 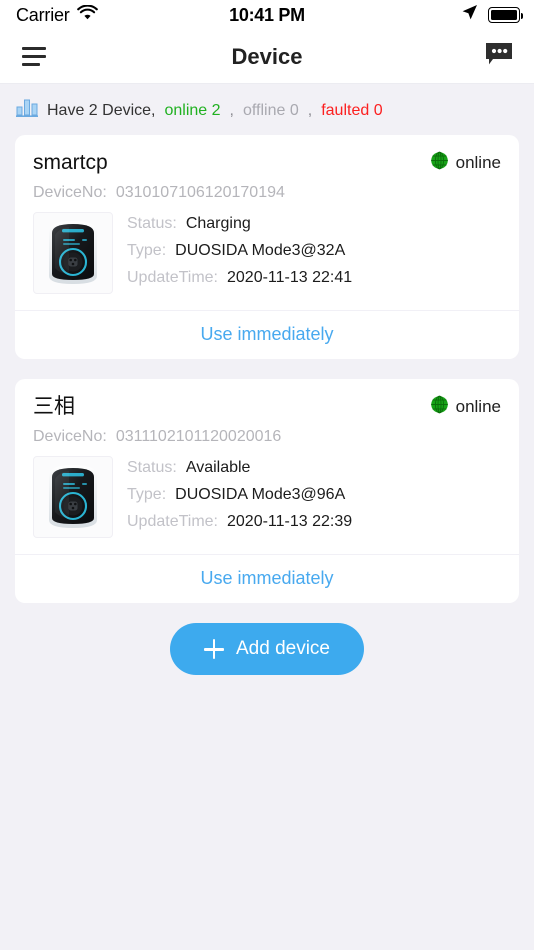 What do you see at coordinates (27, 110) in the screenshot?
I see `bar-chart-icon` at bounding box center [27, 110].